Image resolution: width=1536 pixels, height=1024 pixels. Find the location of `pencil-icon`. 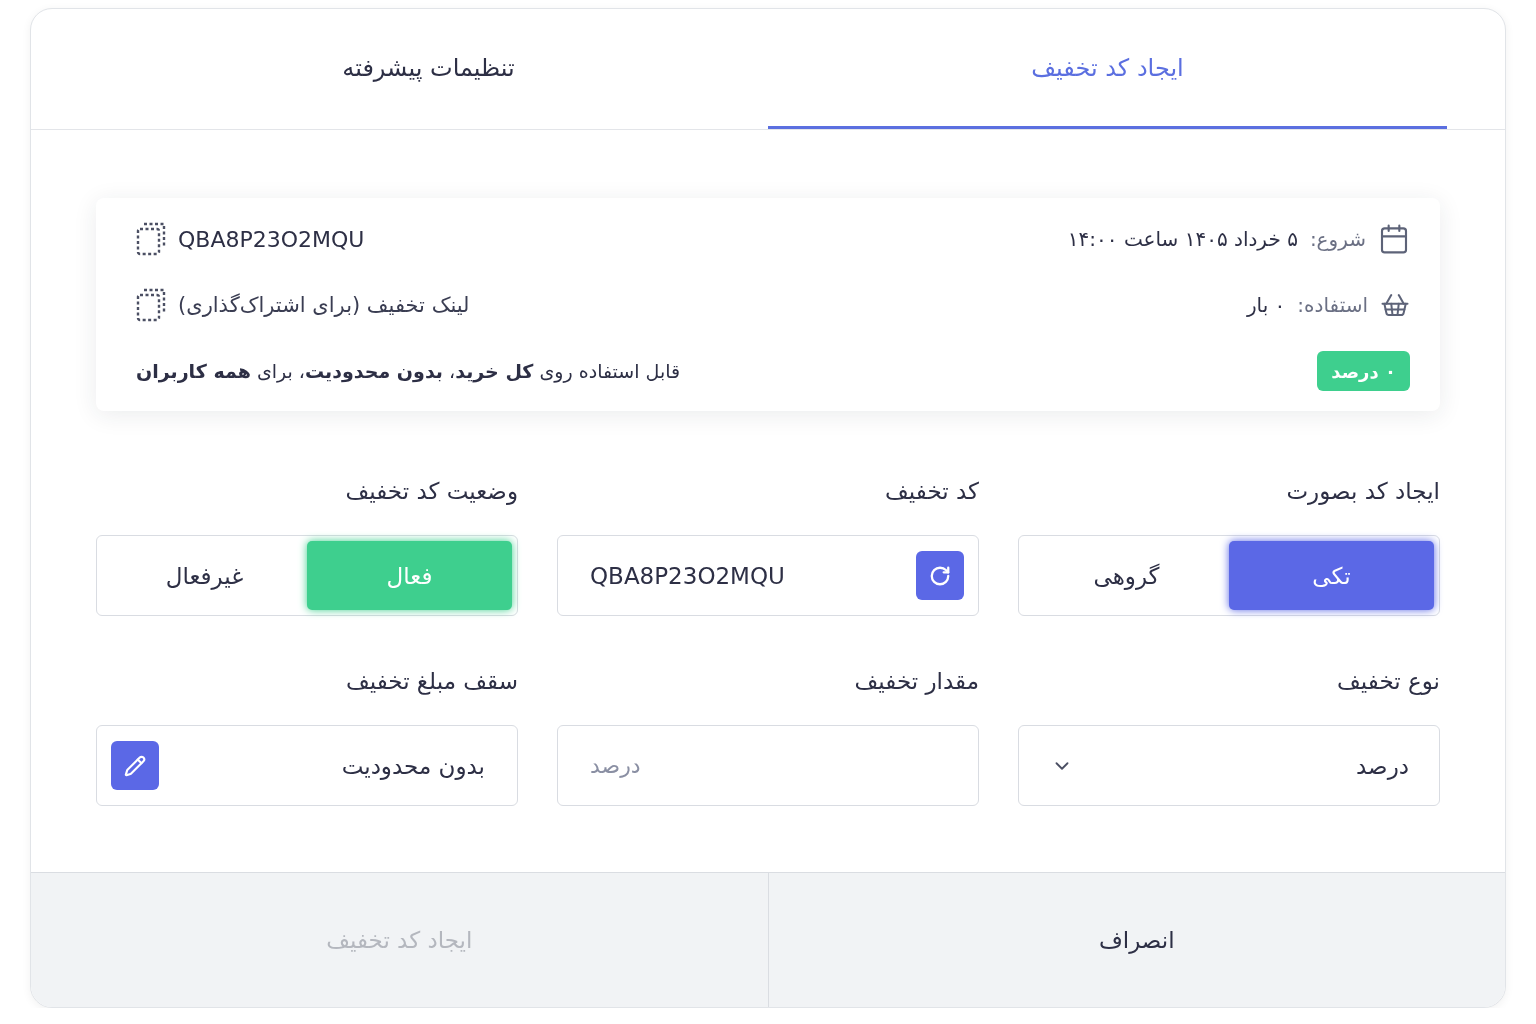

pencil-icon is located at coordinates (135, 765).